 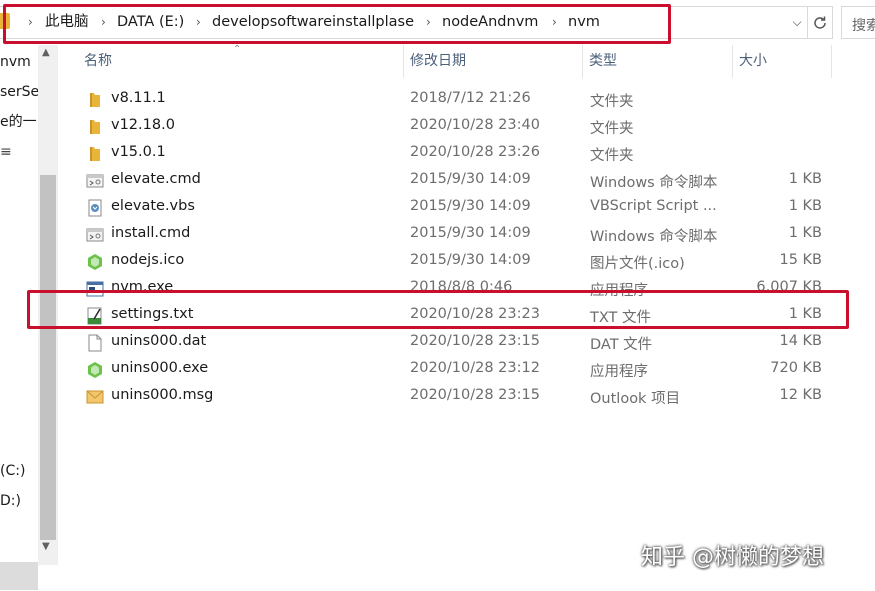 What do you see at coordinates (19, 576) in the screenshot?
I see `nav-selected-background` at bounding box center [19, 576].